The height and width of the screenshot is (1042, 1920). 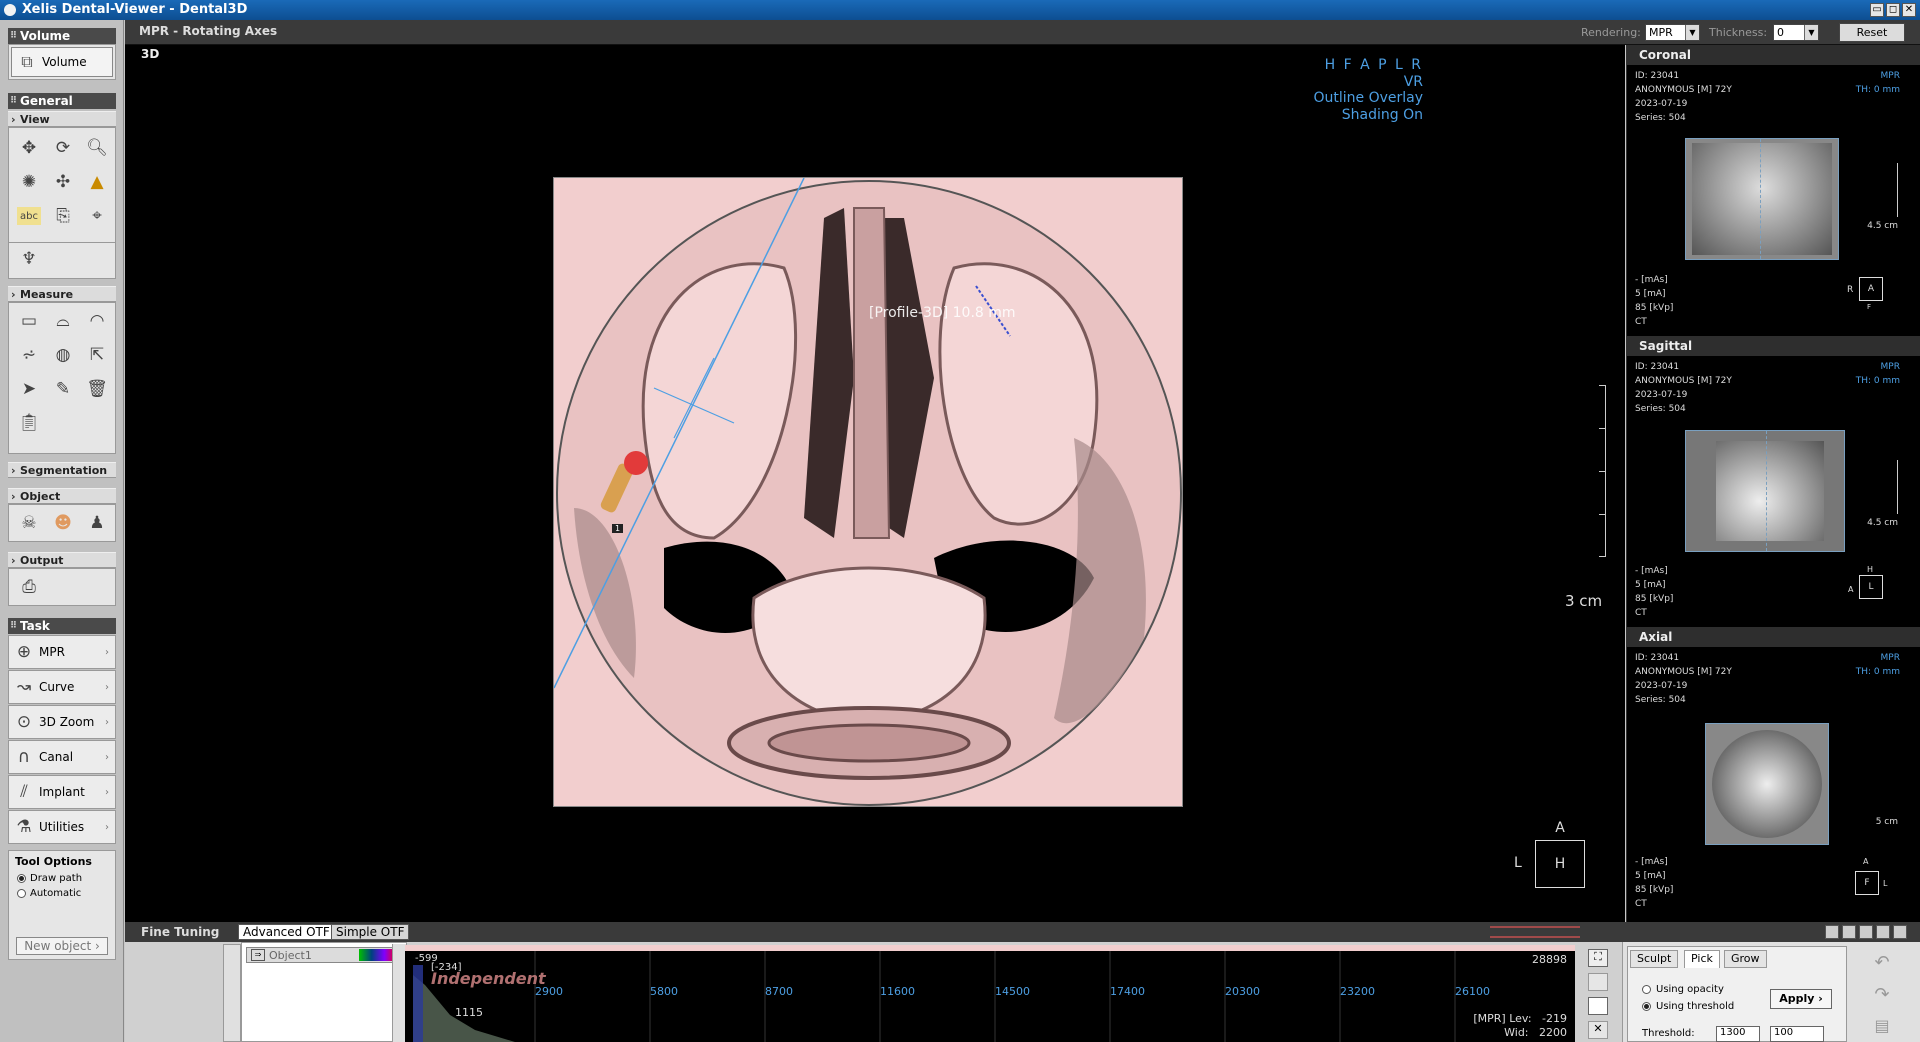 What do you see at coordinates (29, 587) in the screenshot?
I see `print-icon: ⎙` at bounding box center [29, 587].